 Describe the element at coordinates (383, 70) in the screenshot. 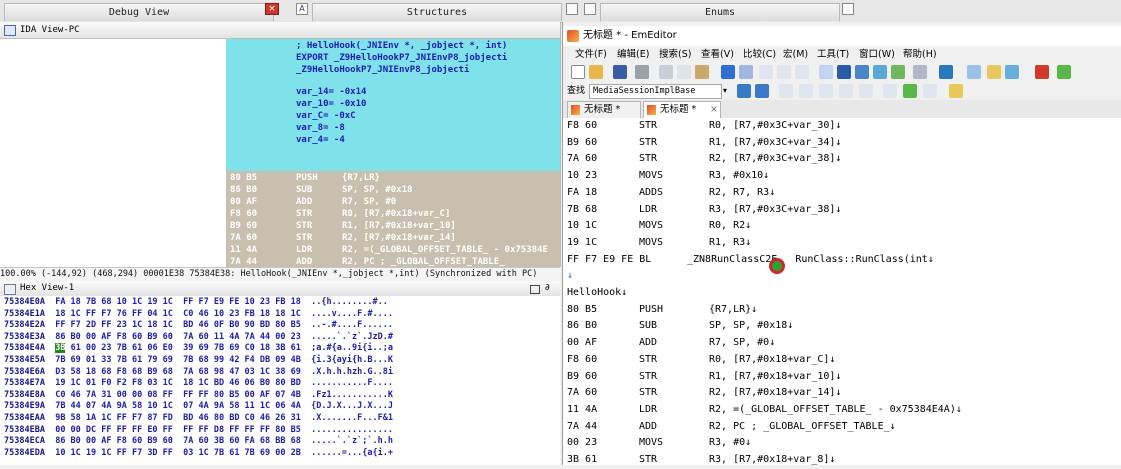

I see `ida-header-line: _Z9HelloHookP7_JNIEnvP8_jobjecti` at that location.